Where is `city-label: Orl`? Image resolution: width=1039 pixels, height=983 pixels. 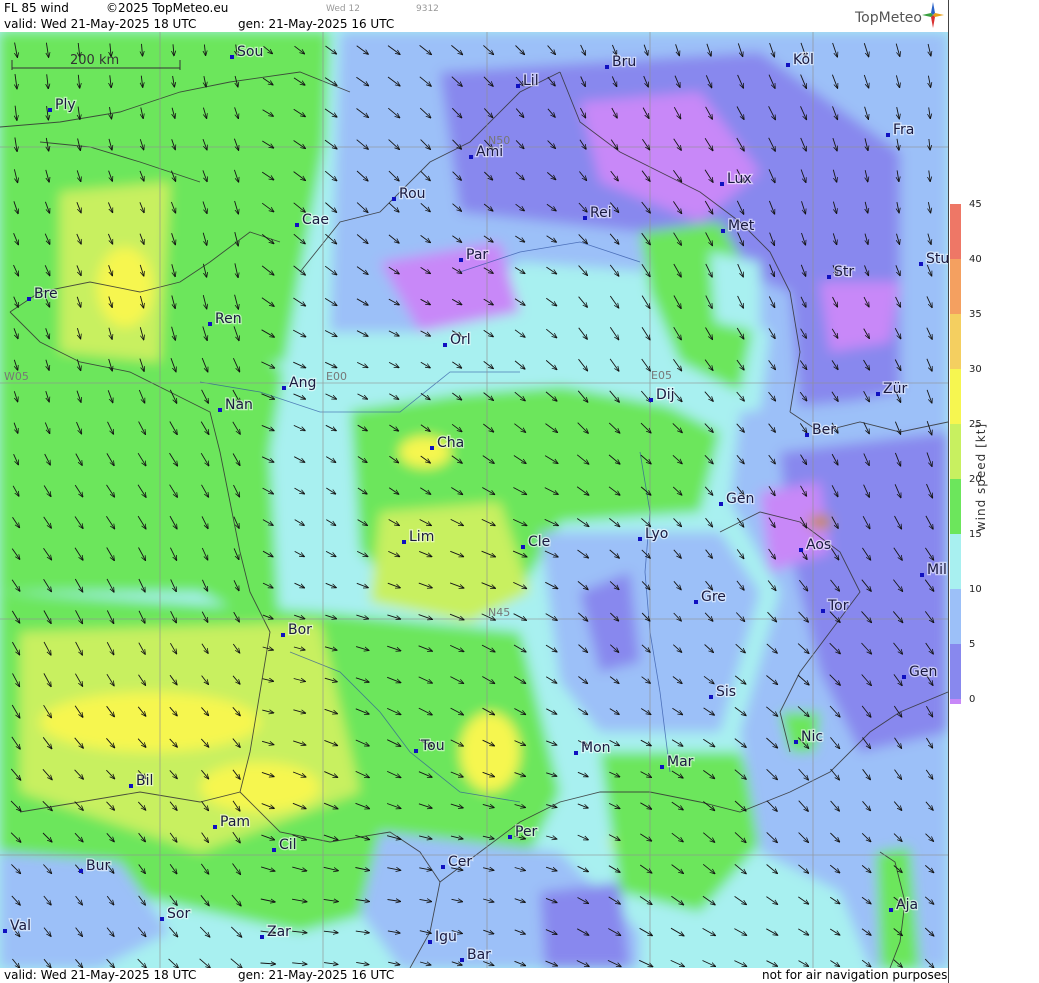
city-label: Orl is located at coordinates (460, 340).